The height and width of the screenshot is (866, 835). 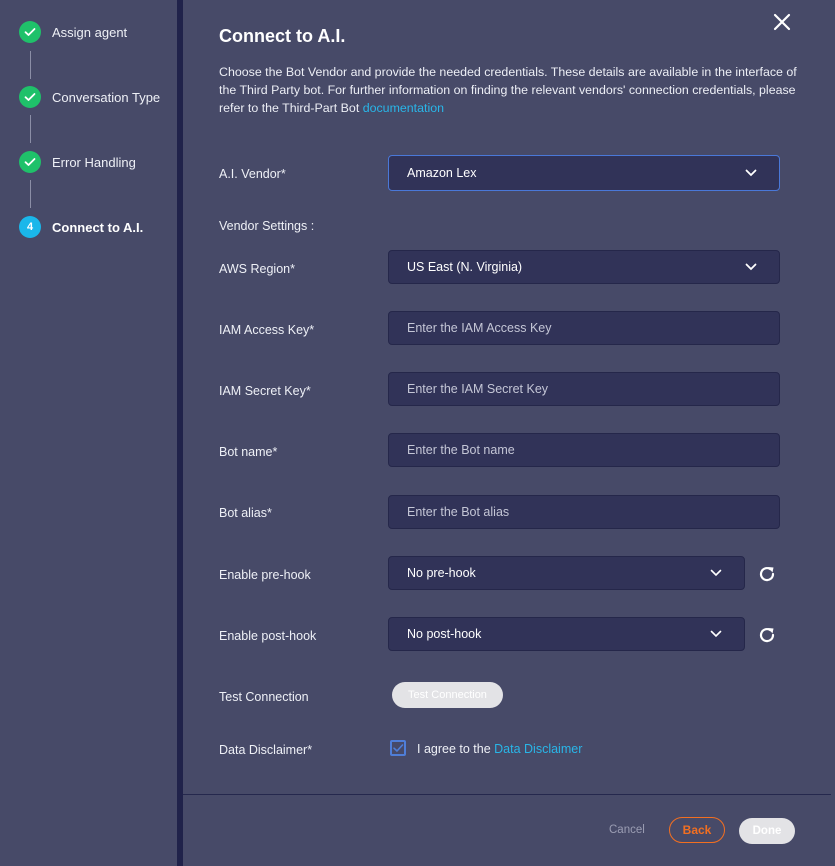 What do you see at coordinates (577, 389) in the screenshot?
I see `iam-secret-key-input` at bounding box center [577, 389].